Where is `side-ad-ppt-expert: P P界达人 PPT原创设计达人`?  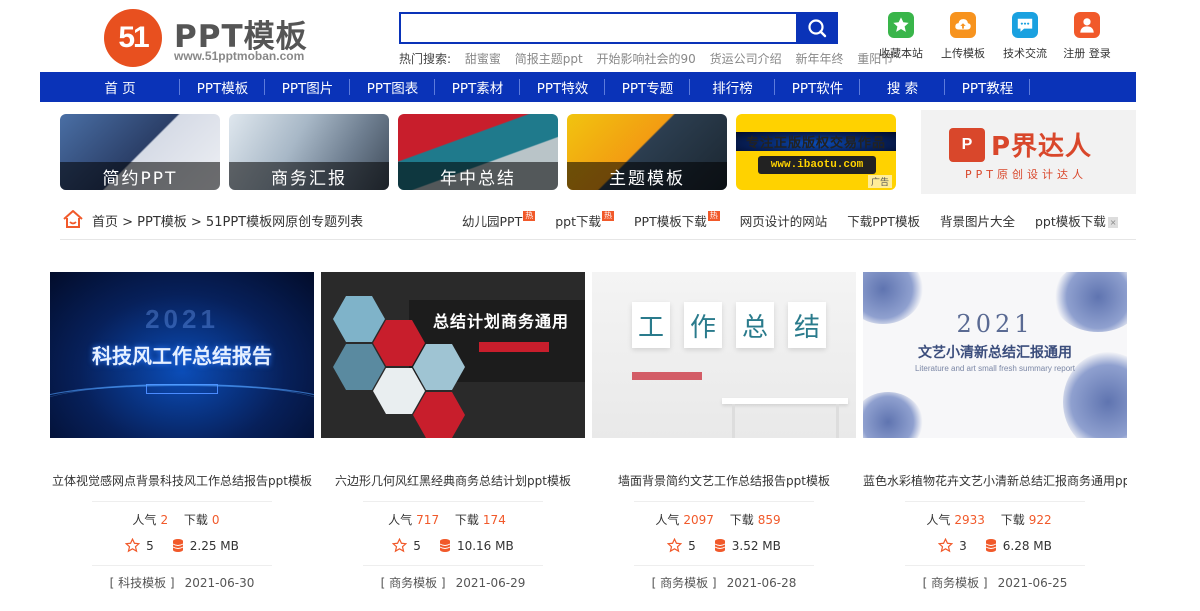
side-ad-ppt-expert: P P界达人 PPT原创设计达人 is located at coordinates (1028, 152).